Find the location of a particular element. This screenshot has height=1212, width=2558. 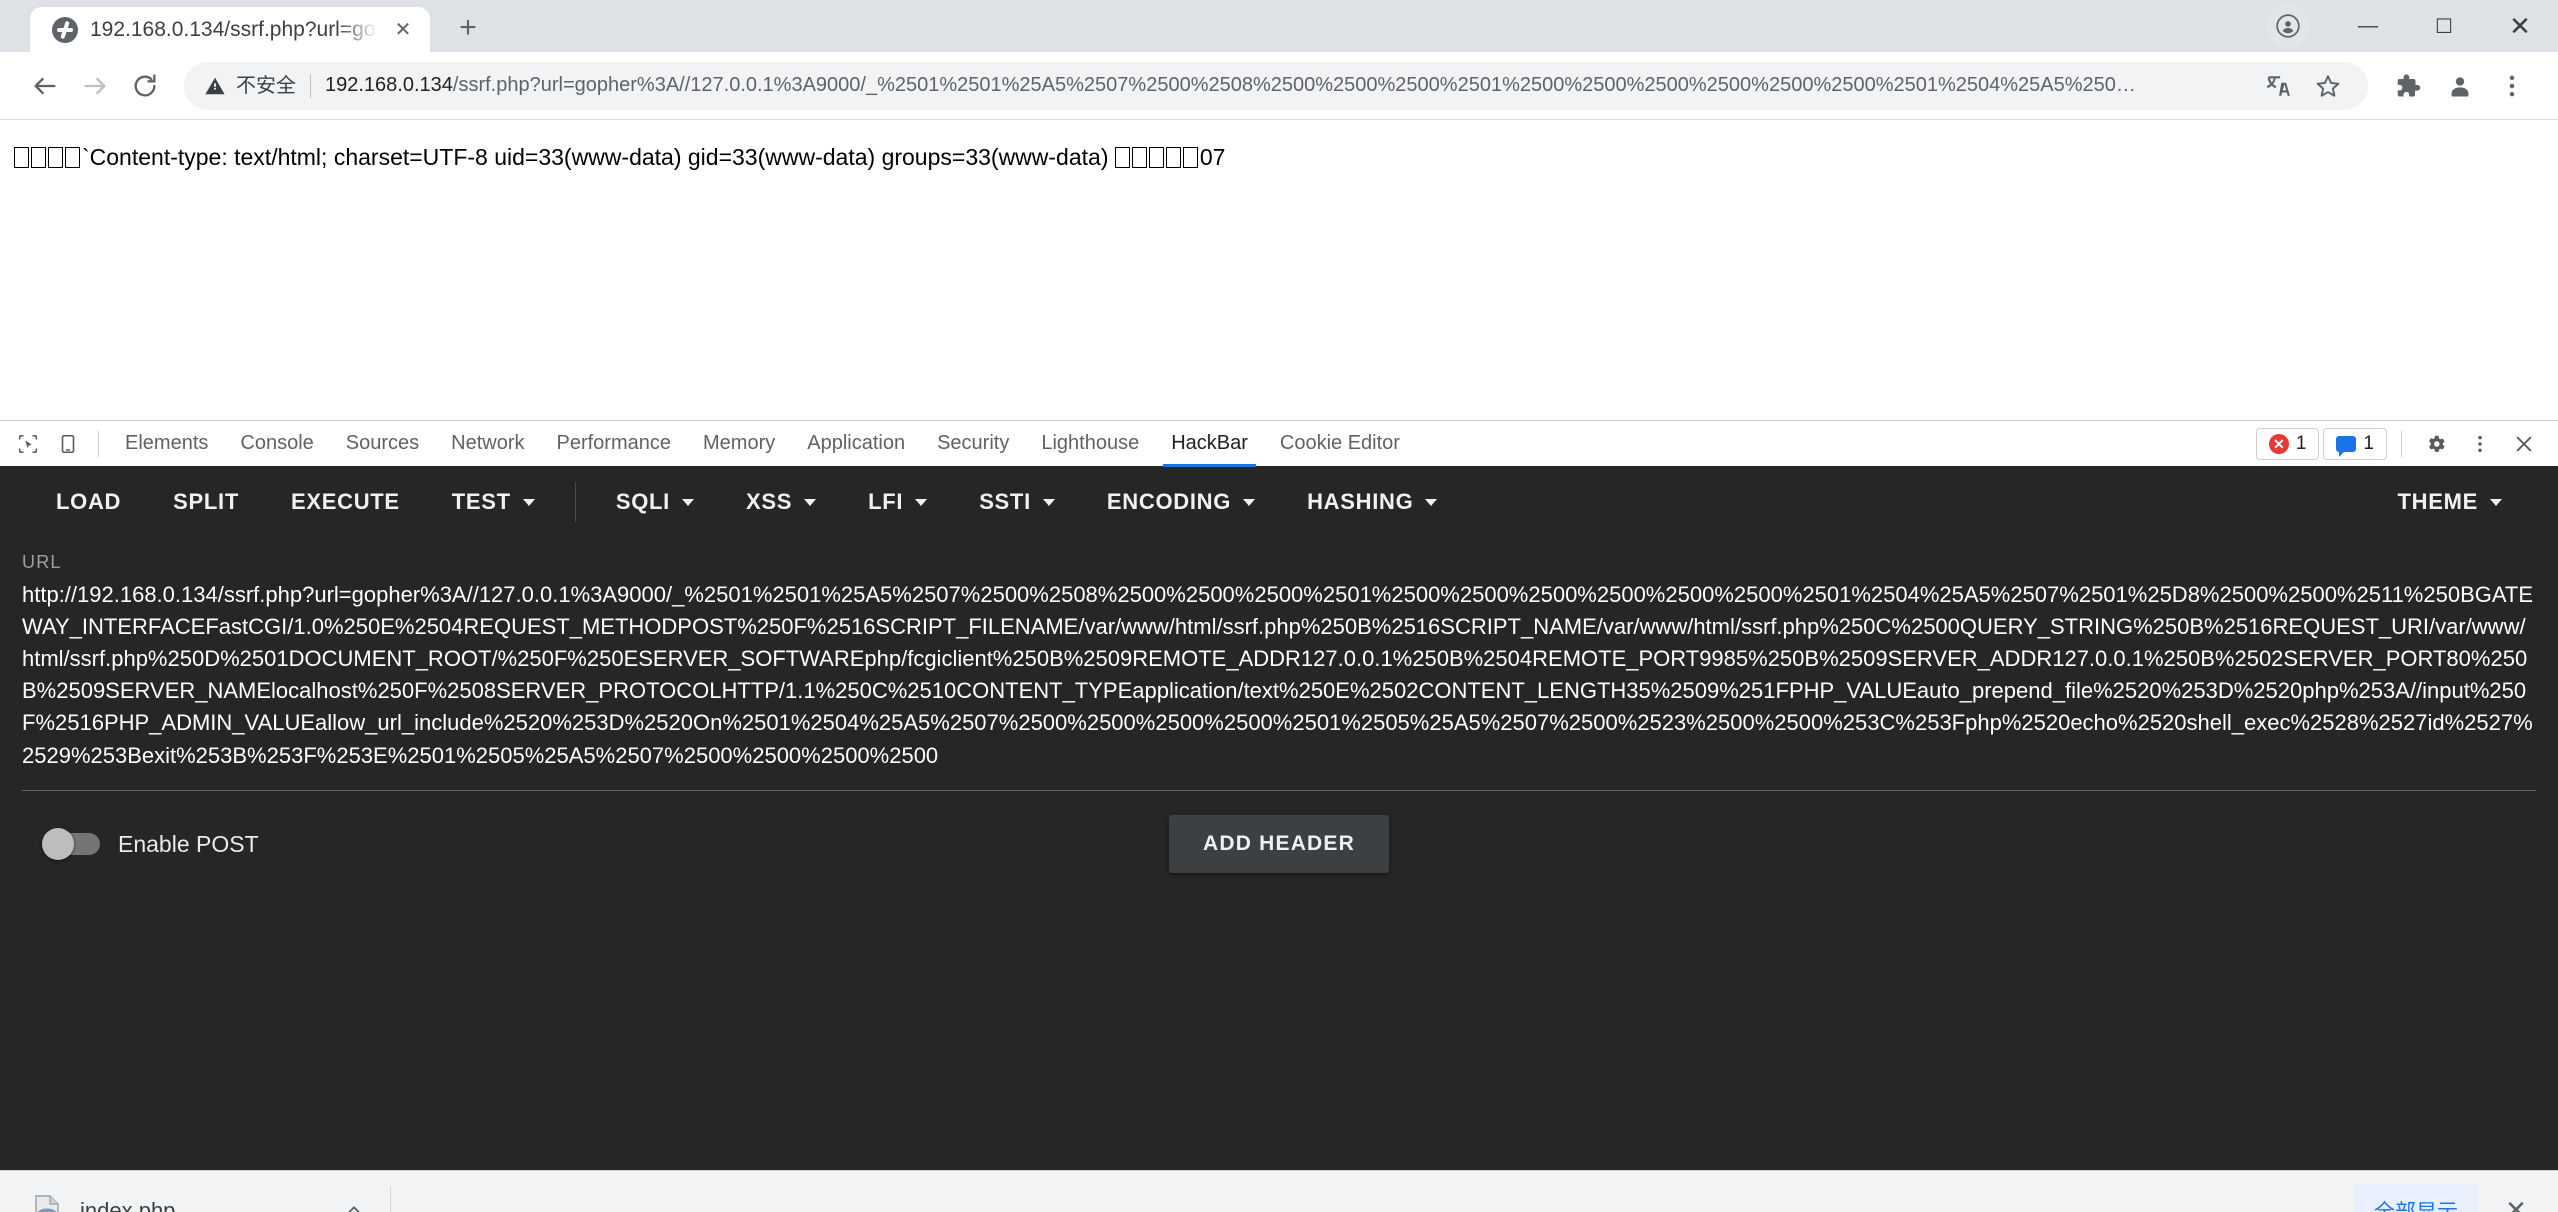

tab-memory: Memory is located at coordinates (739, 444).